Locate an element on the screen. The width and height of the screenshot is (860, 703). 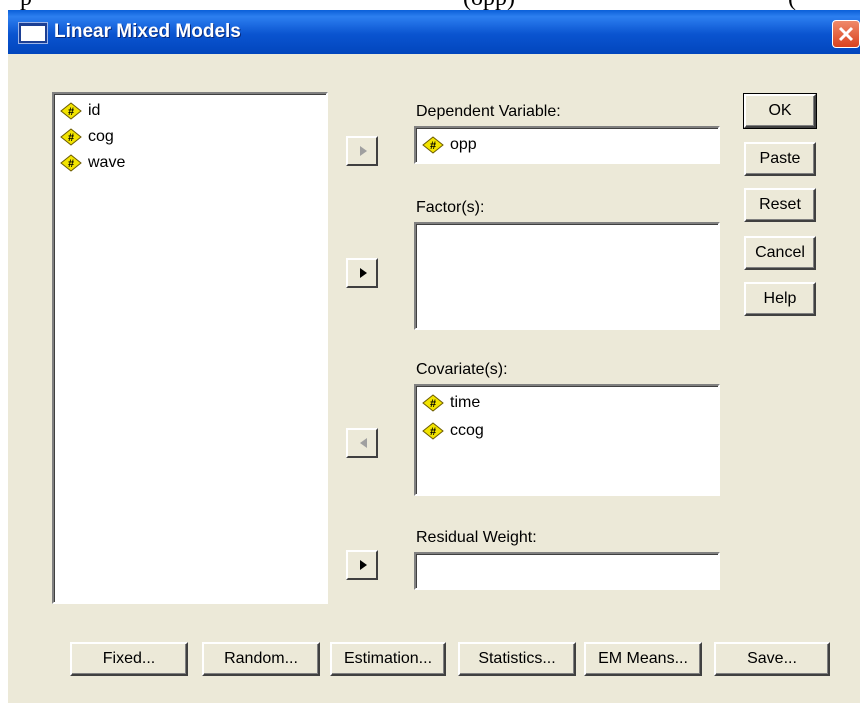
residual-weight-label: Residual Weight: is located at coordinates (476, 537).